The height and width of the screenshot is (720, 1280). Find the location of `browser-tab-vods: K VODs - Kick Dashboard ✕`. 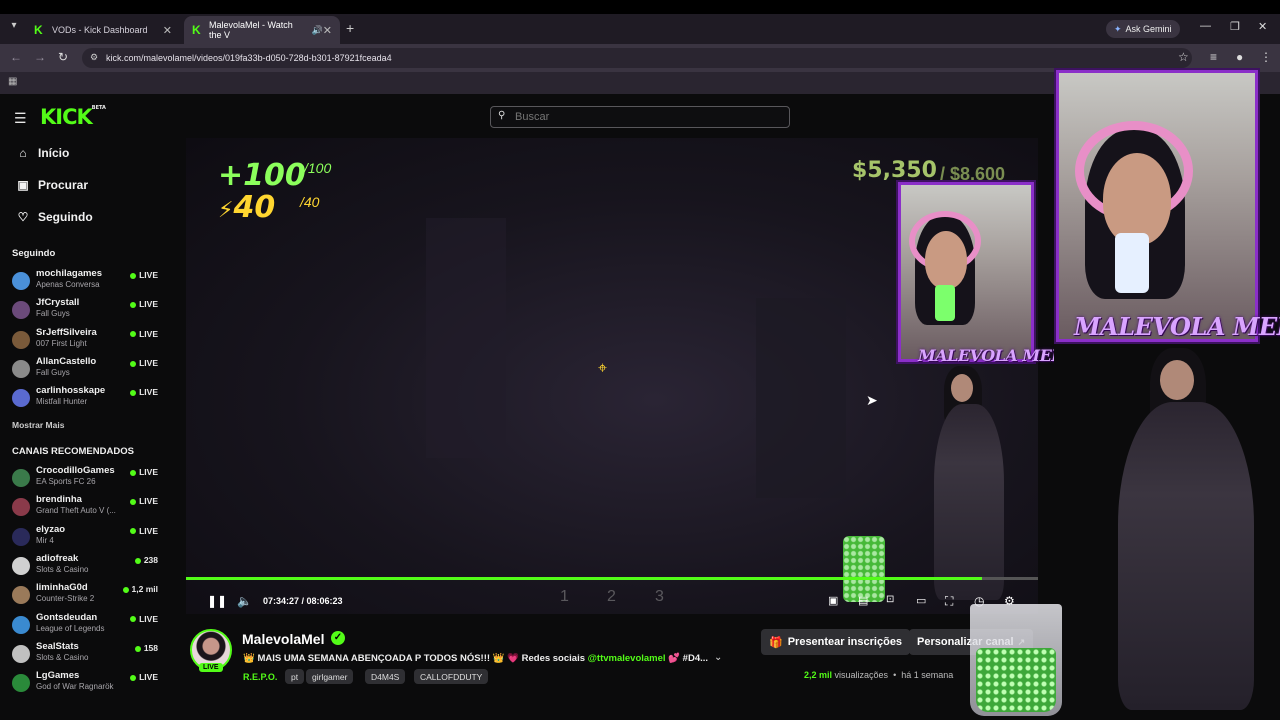

browser-tab-vods: K VODs - Kick Dashboard ✕ is located at coordinates (103, 30).